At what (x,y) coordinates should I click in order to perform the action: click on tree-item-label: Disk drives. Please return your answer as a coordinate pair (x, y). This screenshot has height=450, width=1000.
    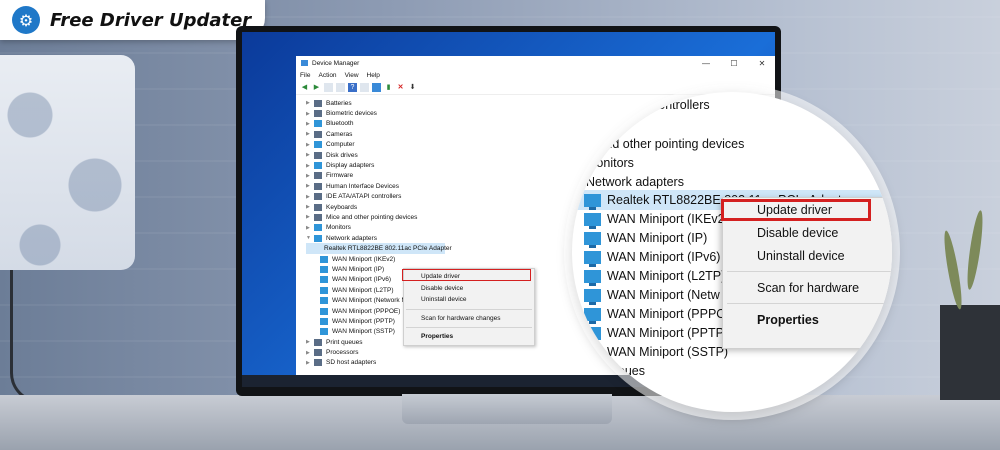
    Looking at the image, I should click on (342, 155).